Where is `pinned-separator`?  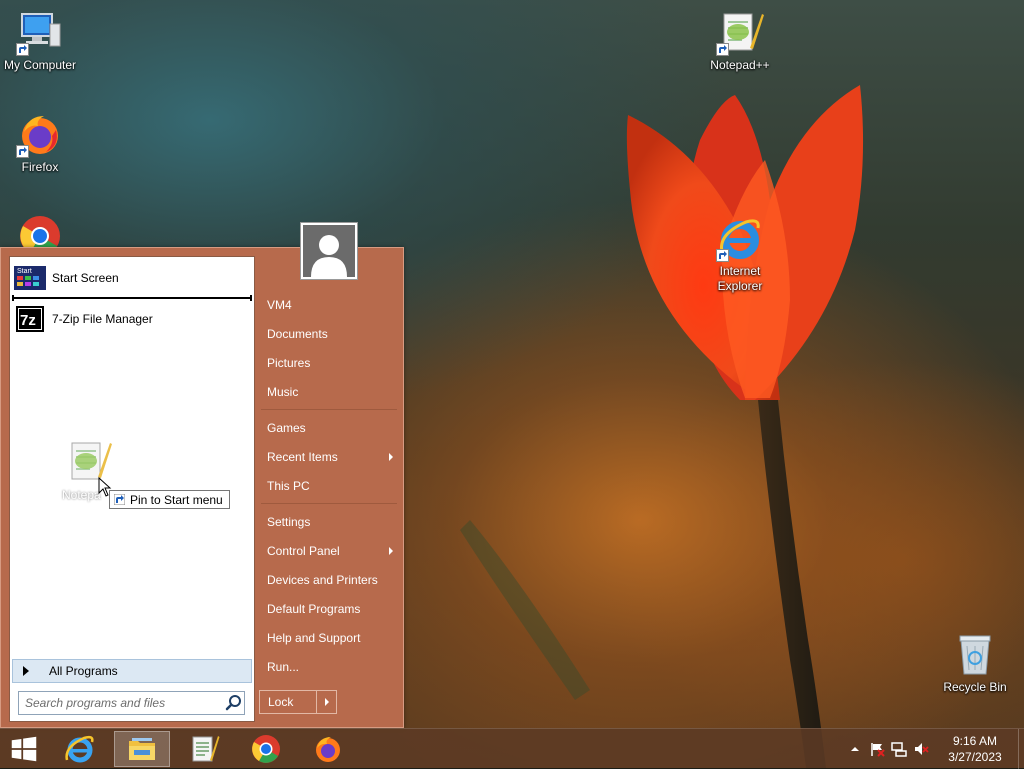
pinned-separator is located at coordinates (132, 298).